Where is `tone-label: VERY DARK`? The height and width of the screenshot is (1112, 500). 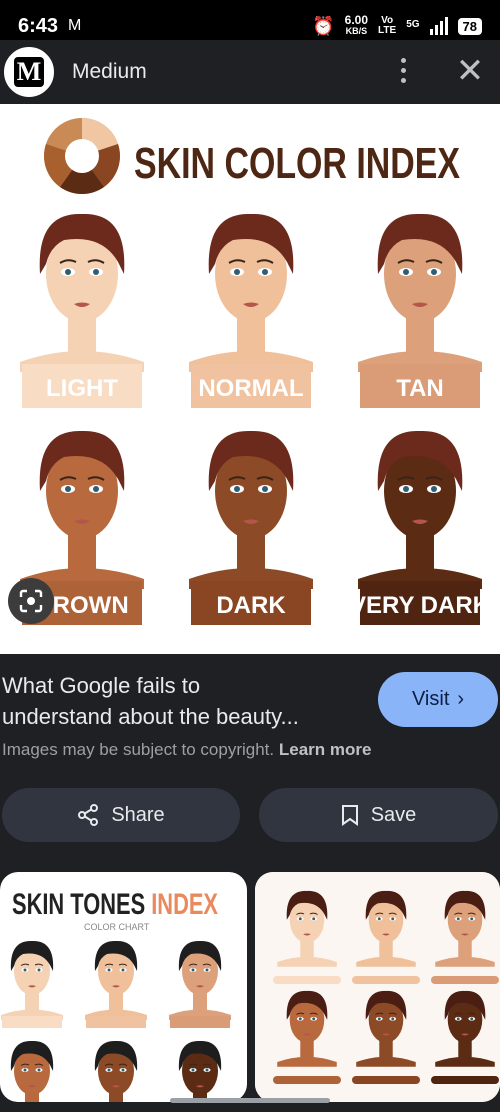 tone-label: VERY DARK is located at coordinates (420, 605).